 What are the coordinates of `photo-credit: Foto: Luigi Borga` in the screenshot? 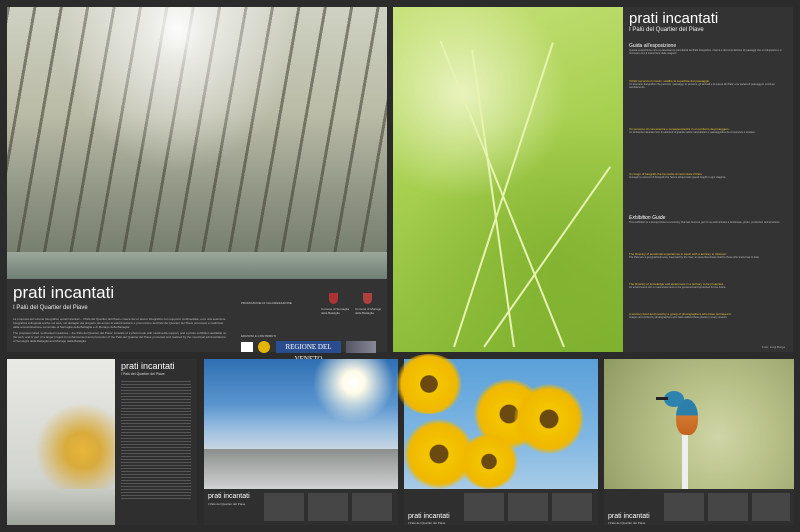 It's located at (773, 347).